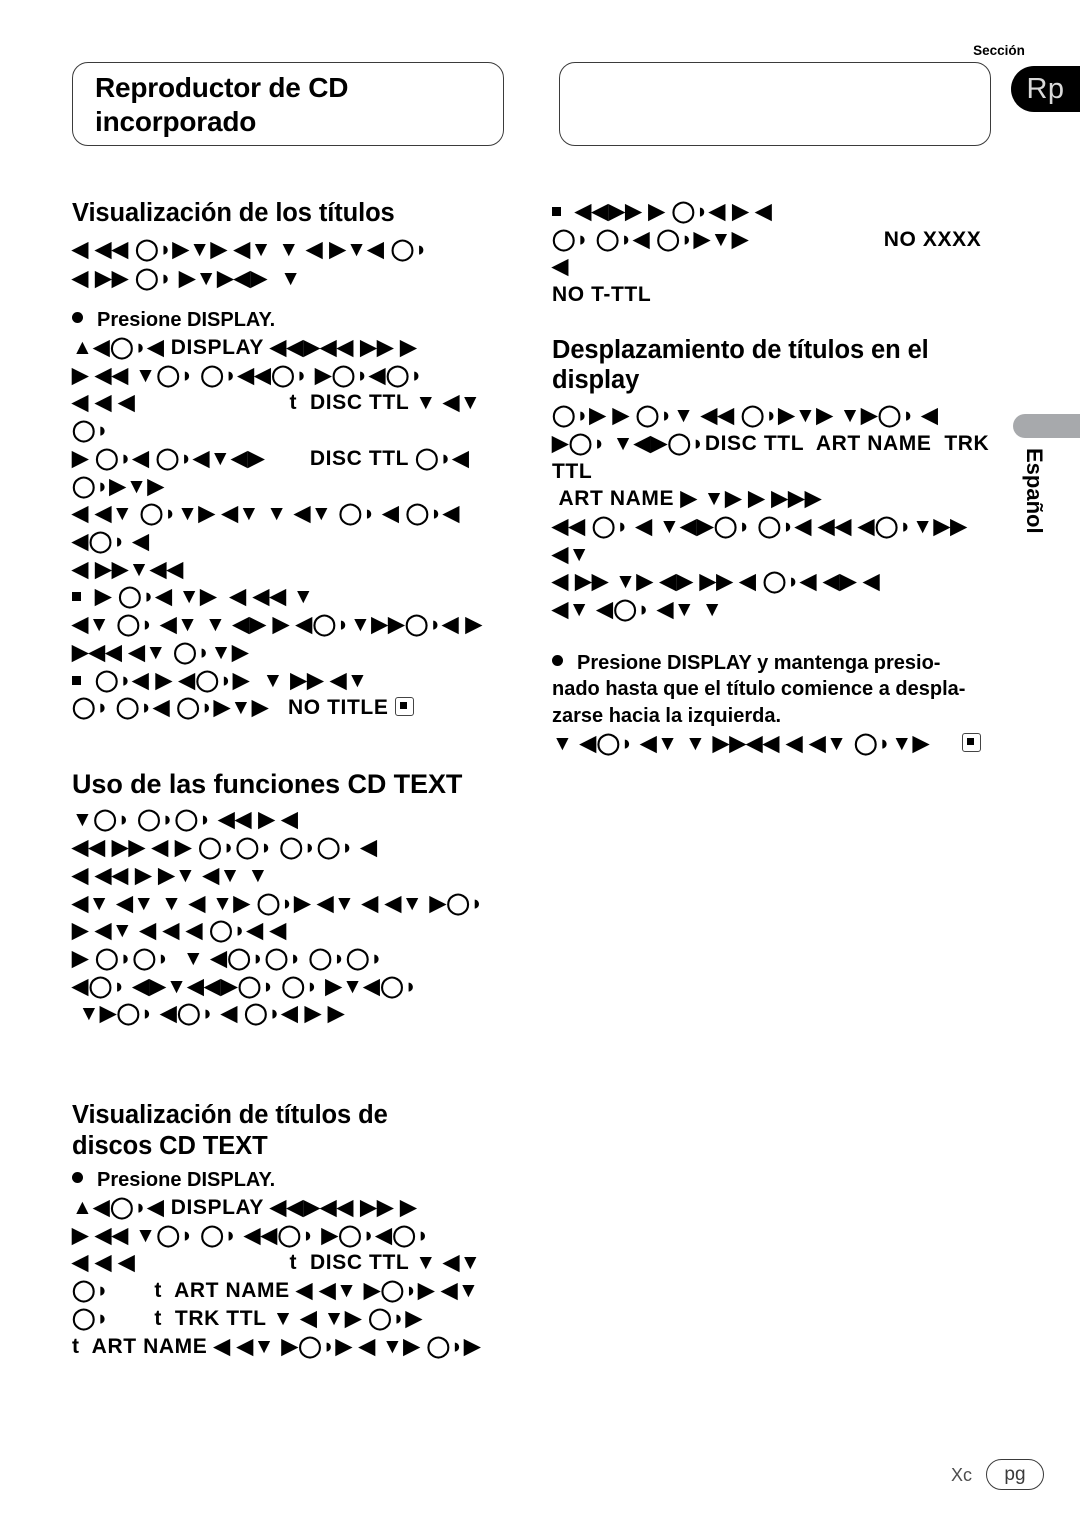 The width and height of the screenshot is (1080, 1529). I want to click on note-line: ◯◗◀ ▶ ◀◯◗▶ ▼ ▶▶ ◀▼, so click(294, 681).